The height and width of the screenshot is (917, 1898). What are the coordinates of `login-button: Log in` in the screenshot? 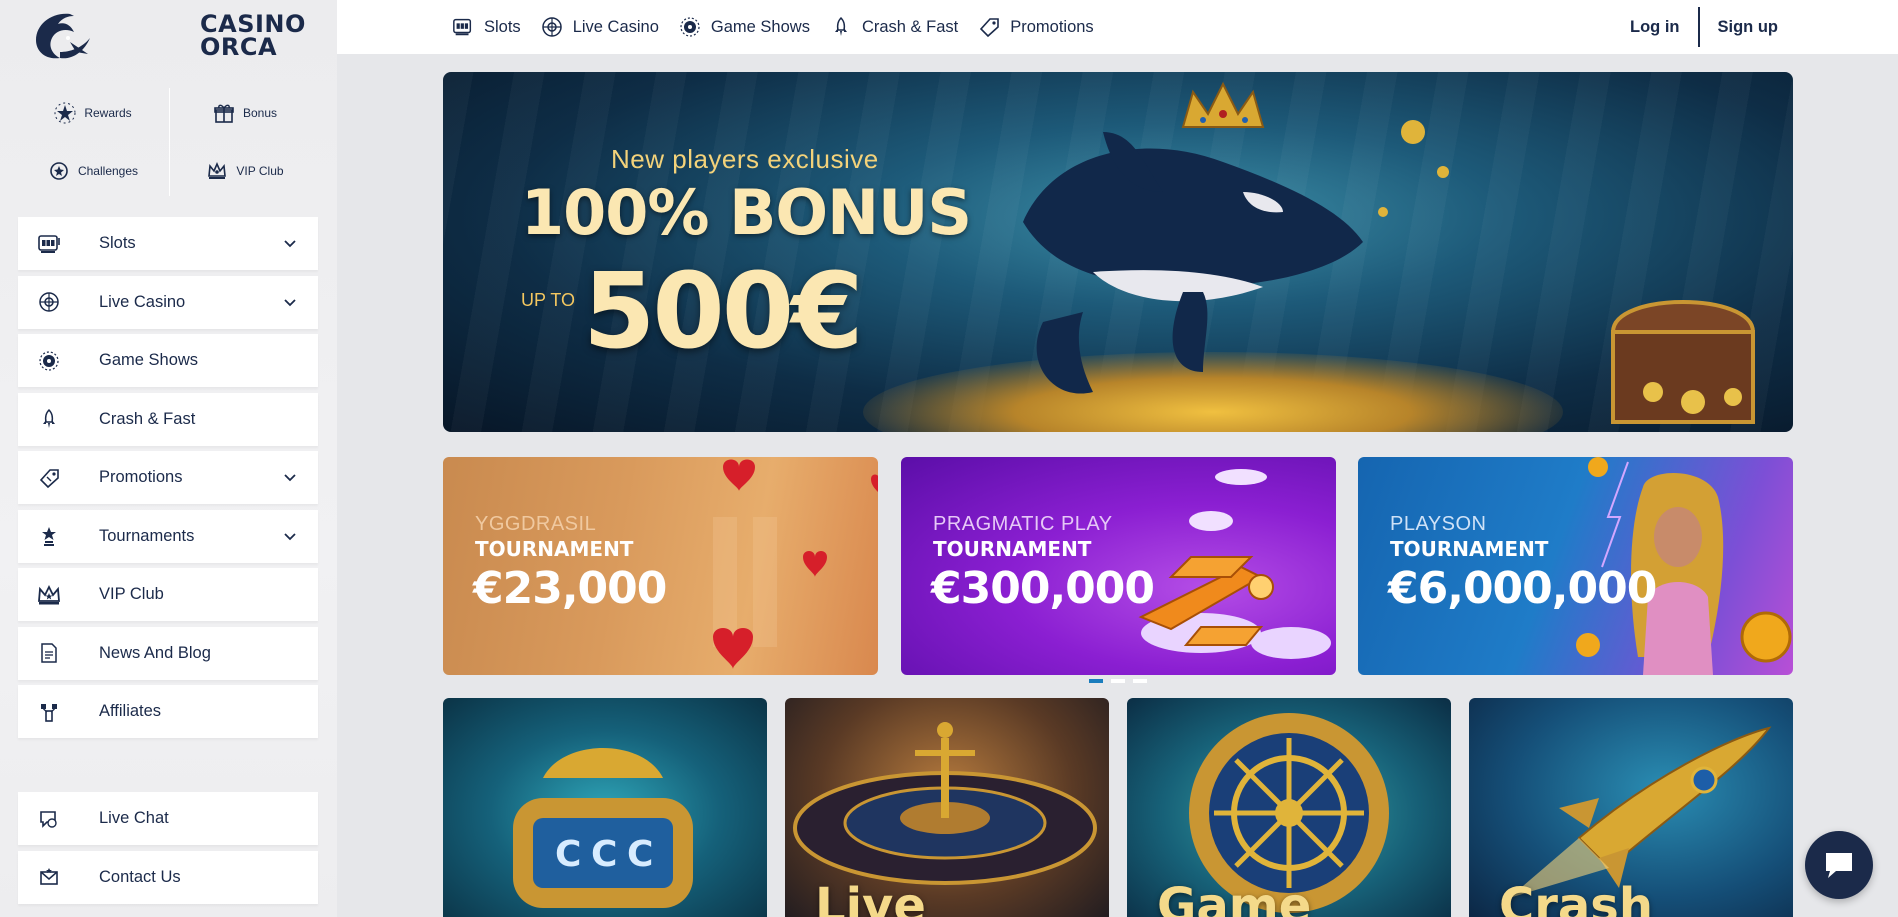 It's located at (1654, 27).